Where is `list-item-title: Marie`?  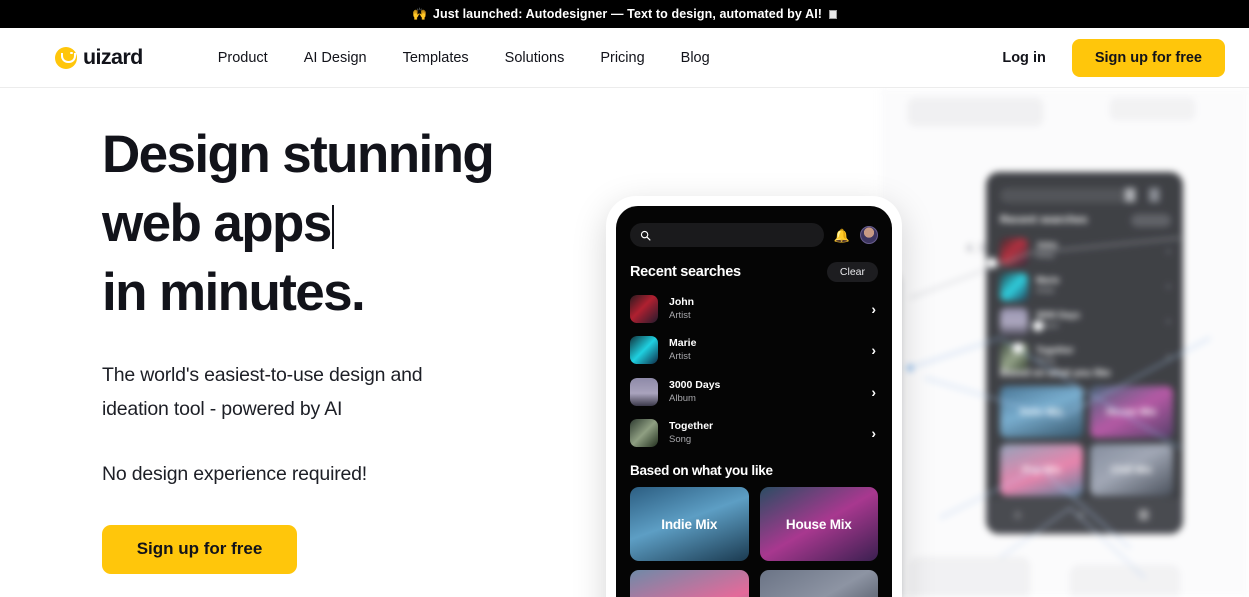
list-item-title: Marie is located at coordinates (683, 343).